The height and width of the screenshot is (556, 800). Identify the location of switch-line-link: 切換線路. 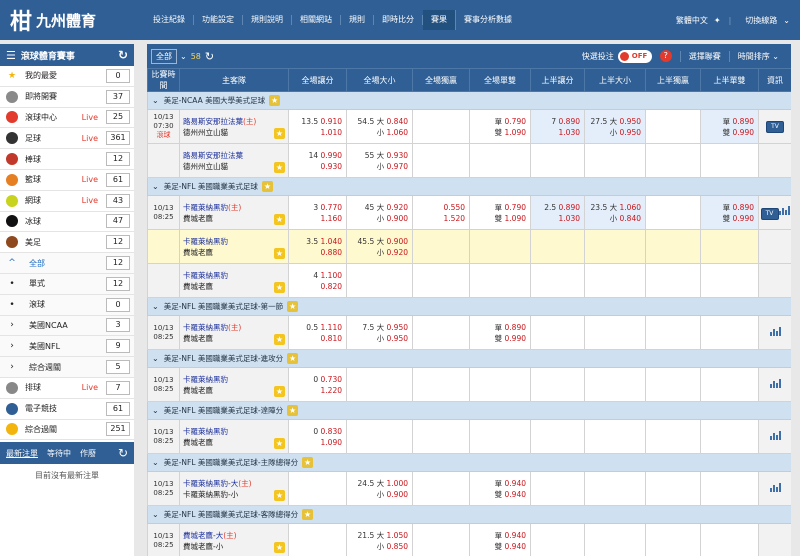
(761, 20).